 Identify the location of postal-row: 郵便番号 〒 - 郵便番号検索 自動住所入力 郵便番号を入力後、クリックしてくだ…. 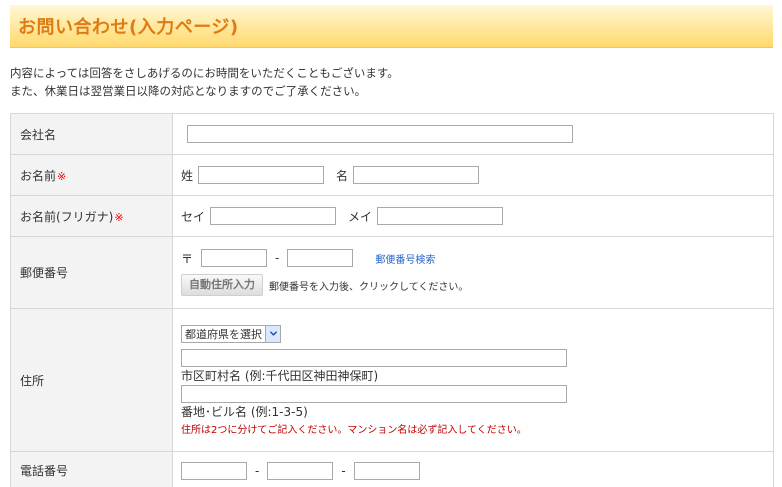
(392, 272).